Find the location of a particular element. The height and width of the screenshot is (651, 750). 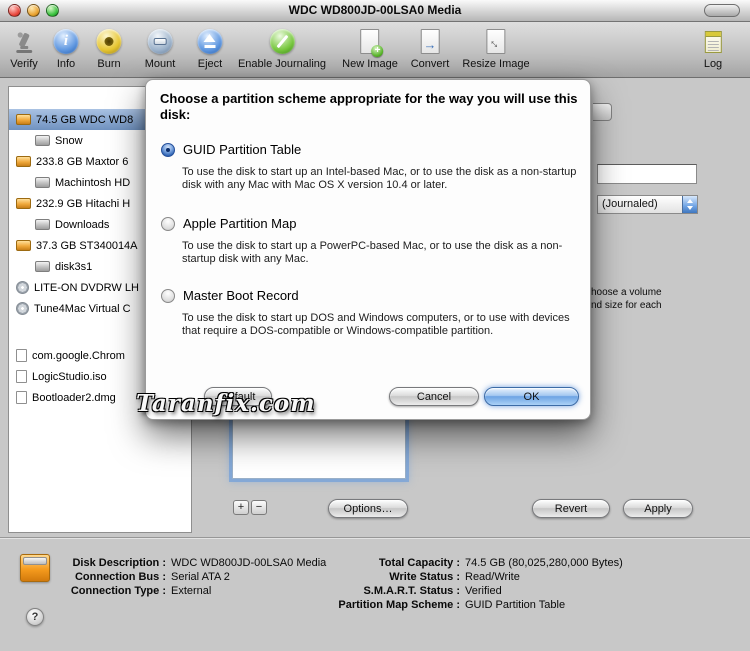

zoom-button is located at coordinates (52, 10).